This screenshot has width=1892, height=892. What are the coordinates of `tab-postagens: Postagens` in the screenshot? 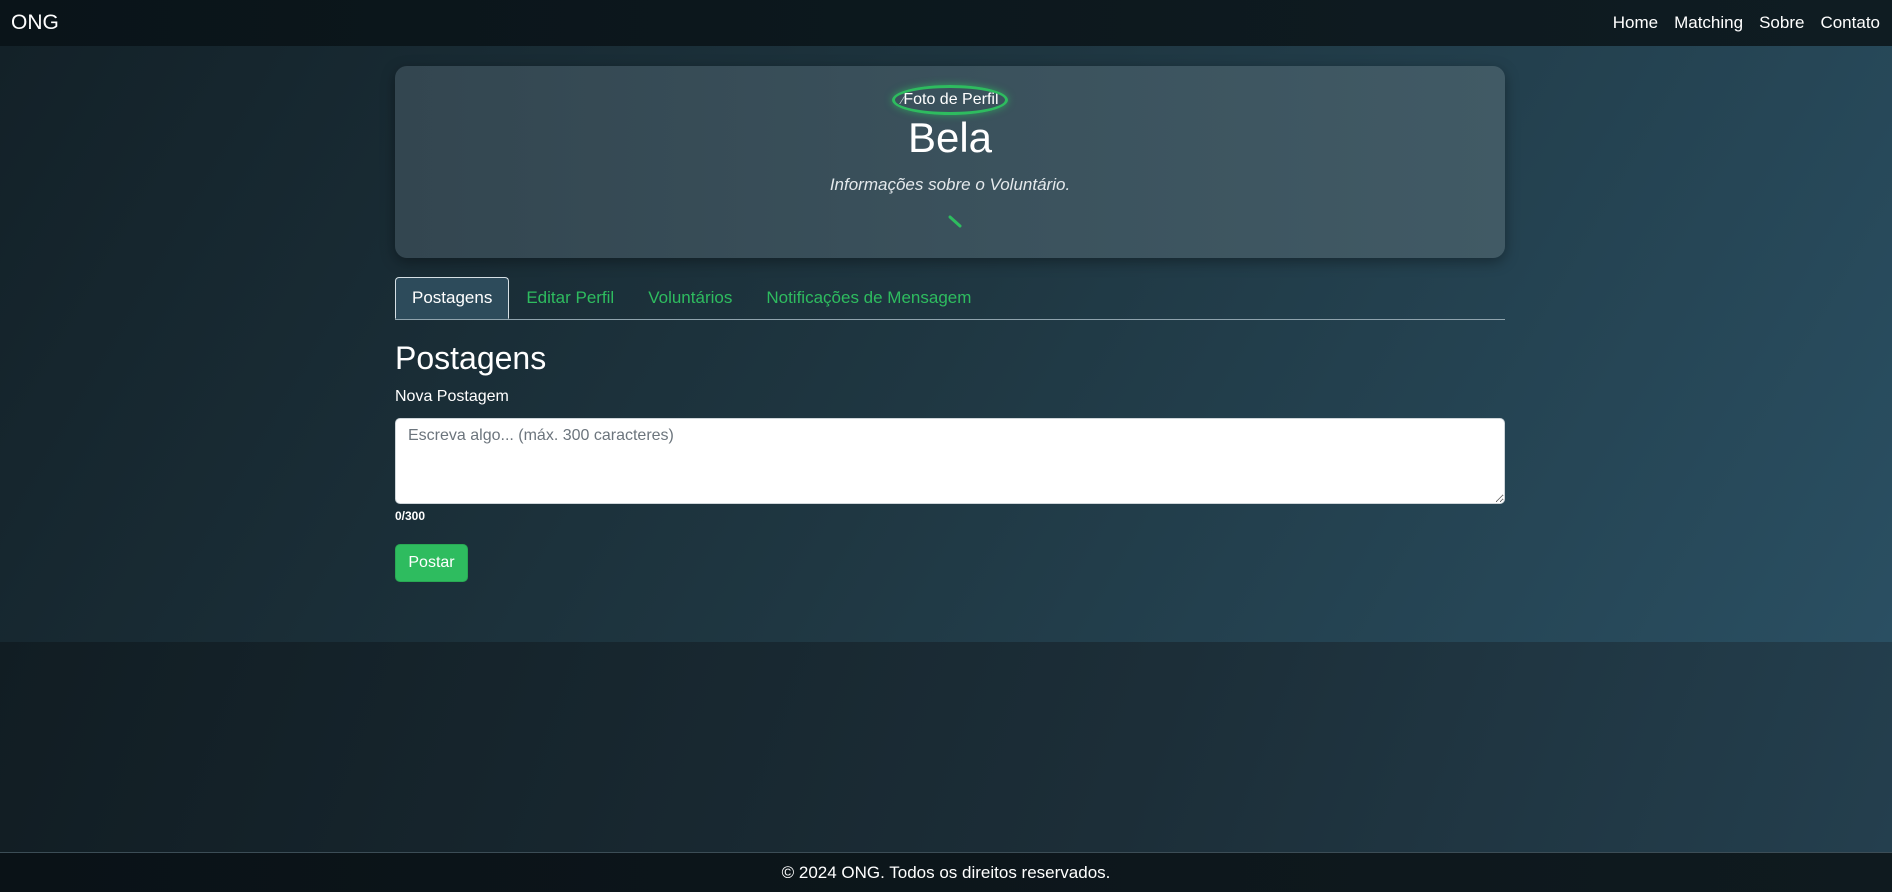 It's located at (452, 298).